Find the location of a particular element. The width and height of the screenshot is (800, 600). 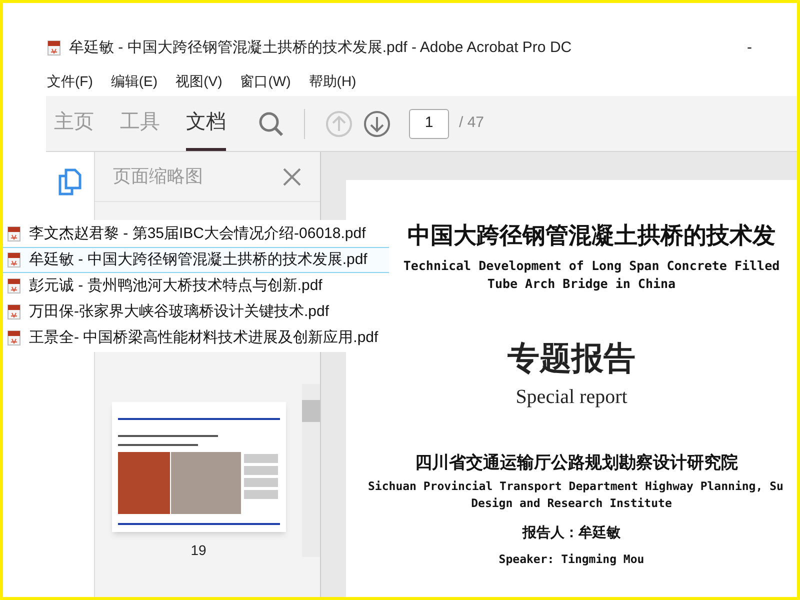

page-count: / 47 is located at coordinates (471, 123).